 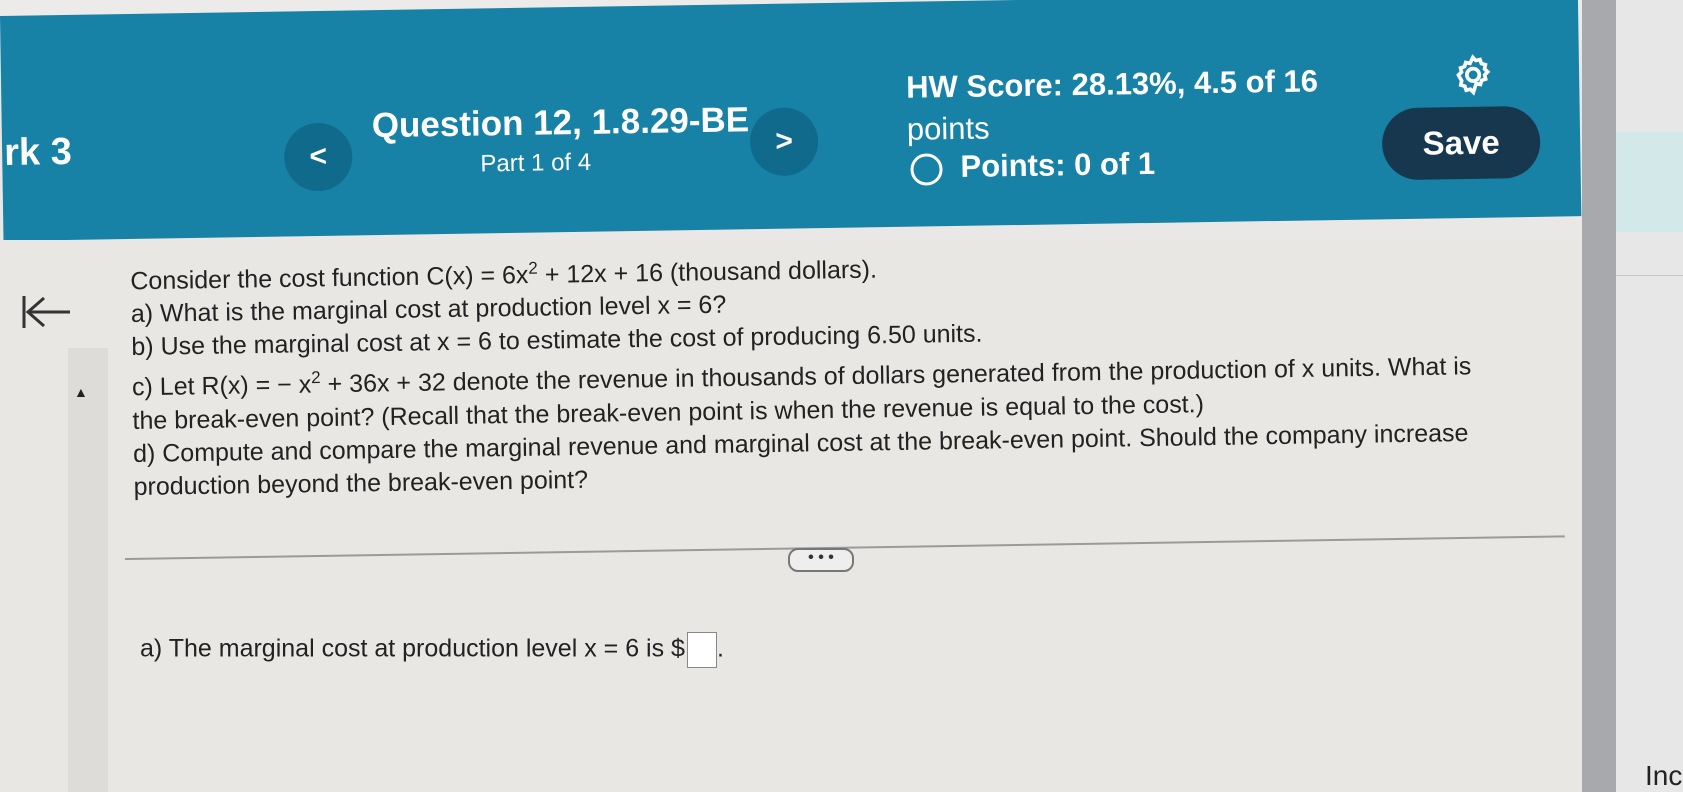 What do you see at coordinates (1649, 182) in the screenshot?
I see `side-panel-highlight` at bounding box center [1649, 182].